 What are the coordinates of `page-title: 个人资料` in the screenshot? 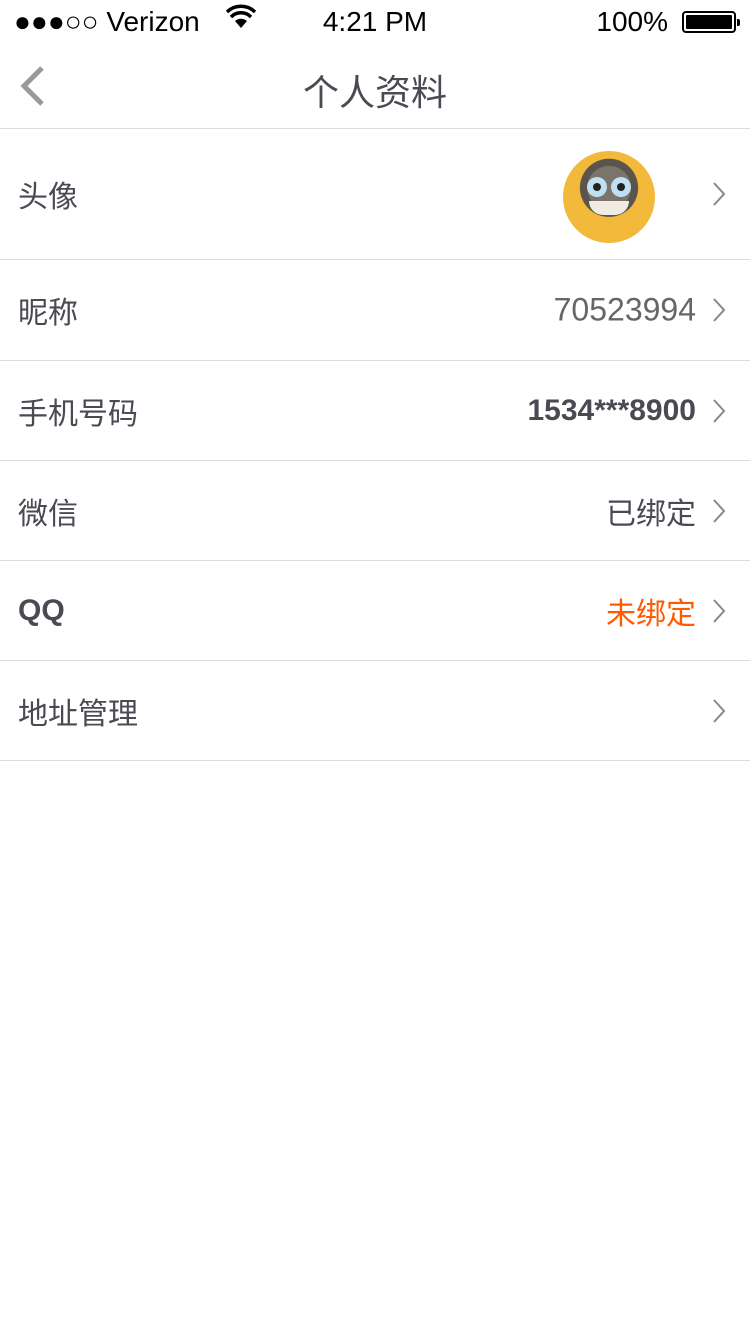 It's located at (374, 92).